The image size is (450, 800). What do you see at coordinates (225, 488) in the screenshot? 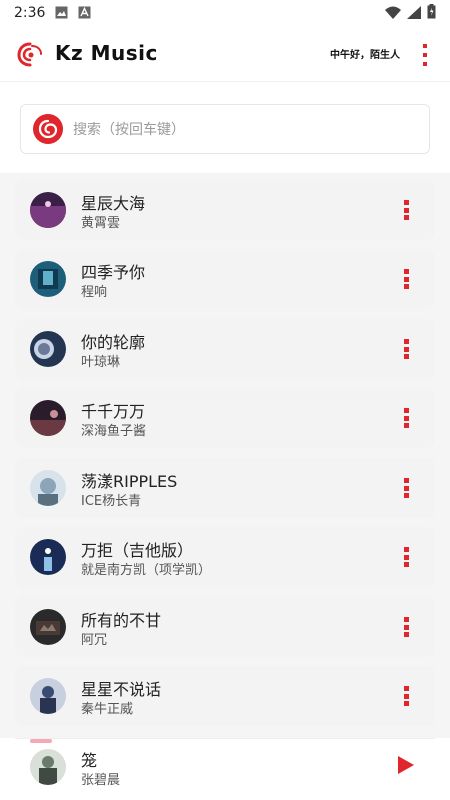
I see `song-item: 荡漾RIPPLES ICE杨长青` at bounding box center [225, 488].